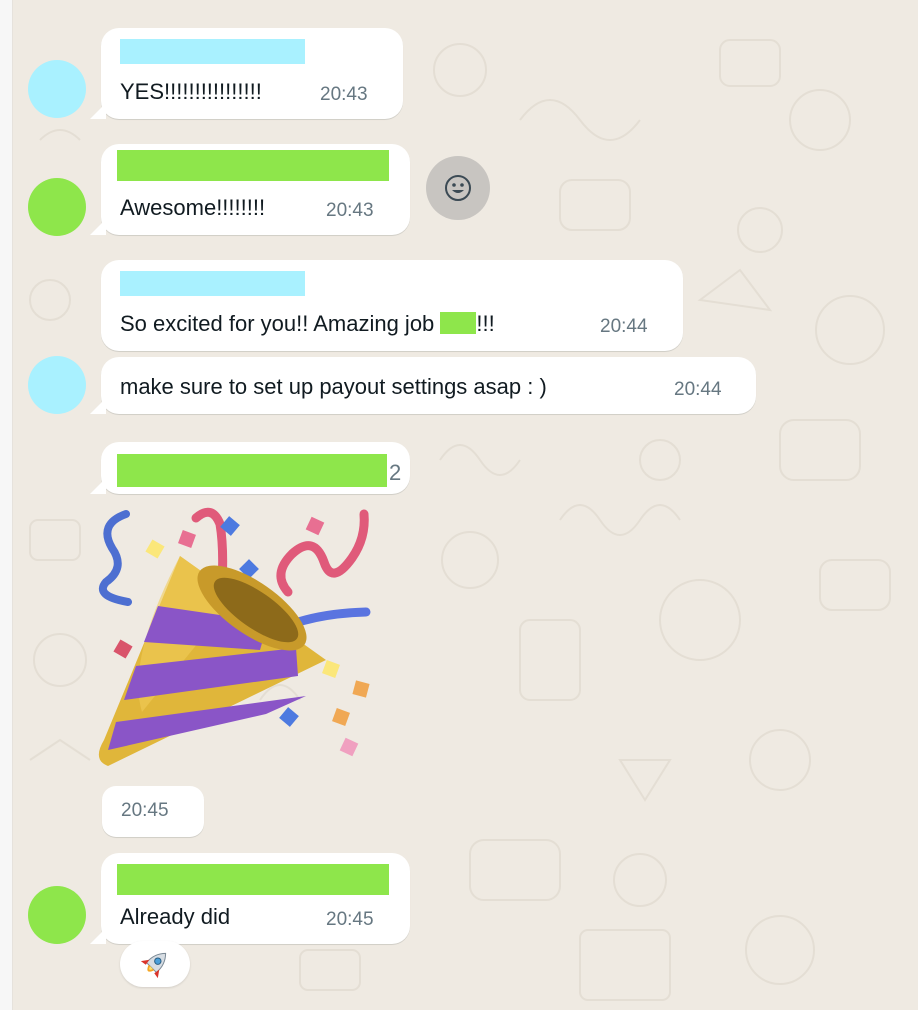 This screenshot has width=918, height=1010. Describe the element at coordinates (458, 323) in the screenshot. I see `redacted-name` at that location.